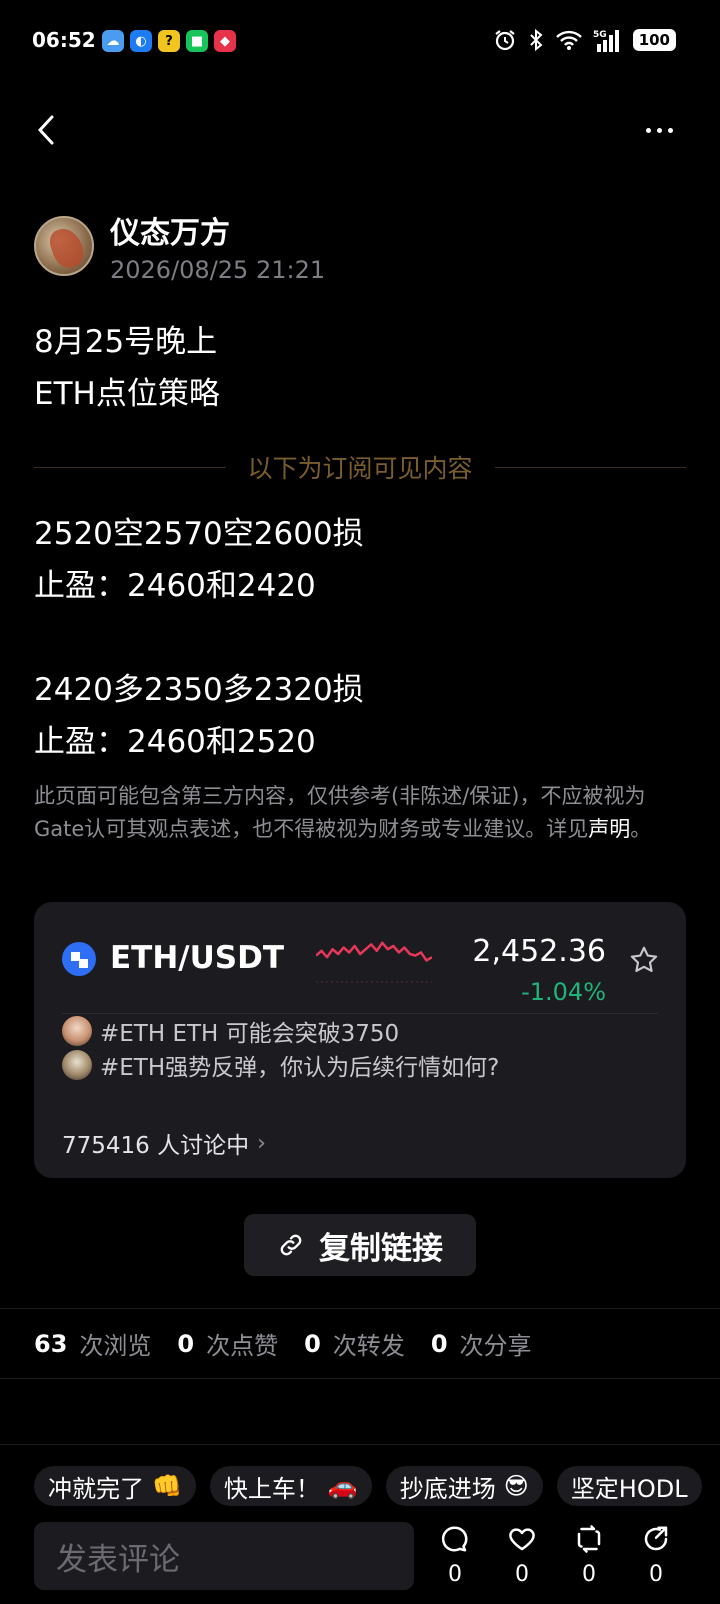 The width and height of the screenshot is (720, 1604). What do you see at coordinates (368, 1346) in the screenshot?
I see `reposts-label: 次转发` at bounding box center [368, 1346].